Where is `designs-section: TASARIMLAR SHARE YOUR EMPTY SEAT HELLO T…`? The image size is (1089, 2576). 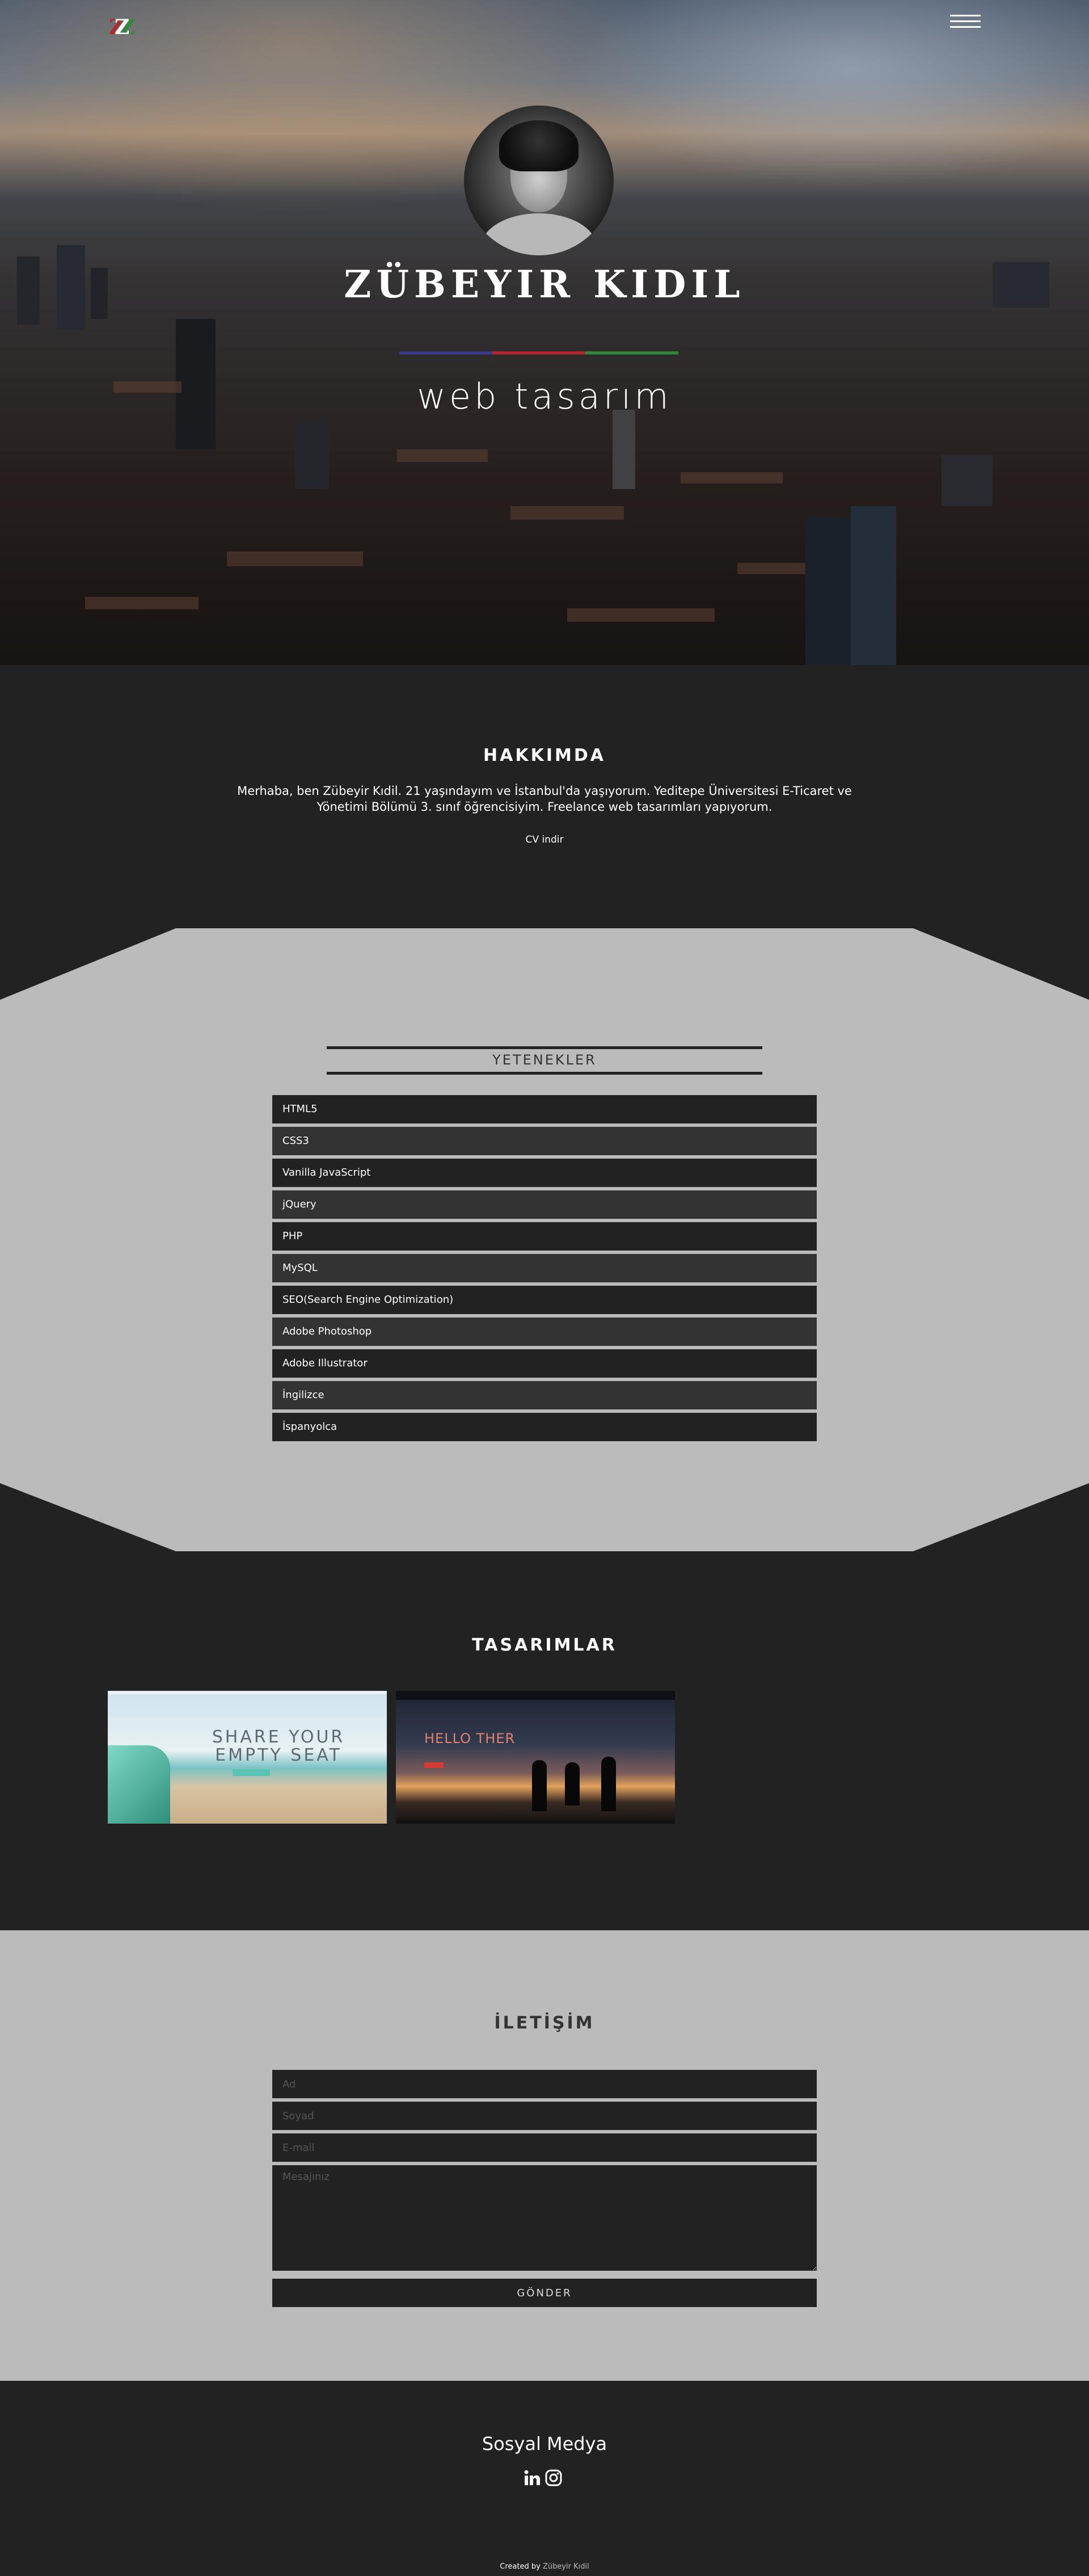
designs-section: TASARIMLAR SHARE YOUR EMPTY SEAT HELLO T… is located at coordinates (544, 1740).